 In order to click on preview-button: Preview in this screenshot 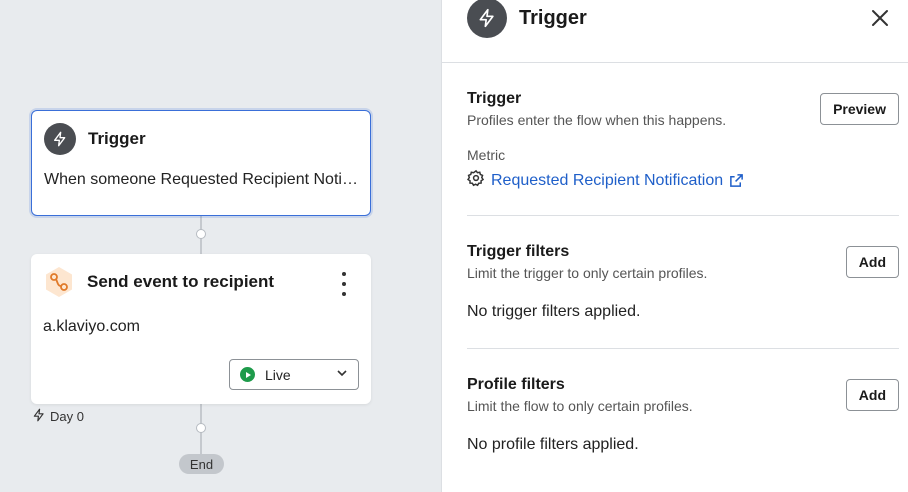, I will do `click(859, 109)`.